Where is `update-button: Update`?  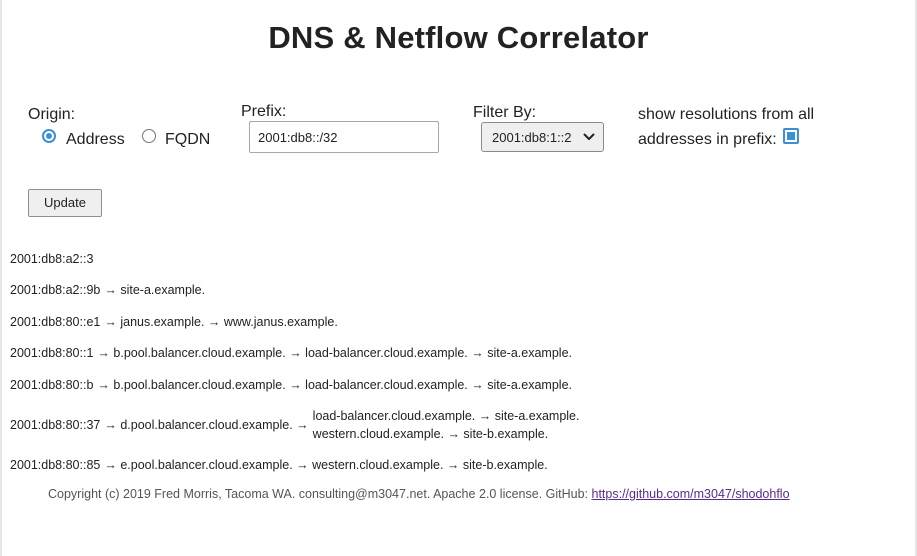 update-button: Update is located at coordinates (65, 203).